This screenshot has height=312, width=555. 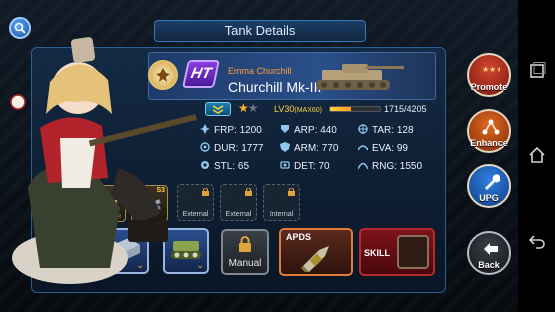 I want to click on star-empty-icon: ★, so click(x=253, y=108).